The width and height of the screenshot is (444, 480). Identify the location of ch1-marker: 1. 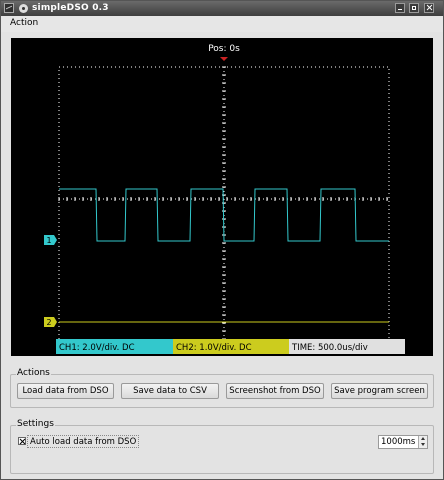
(50, 240).